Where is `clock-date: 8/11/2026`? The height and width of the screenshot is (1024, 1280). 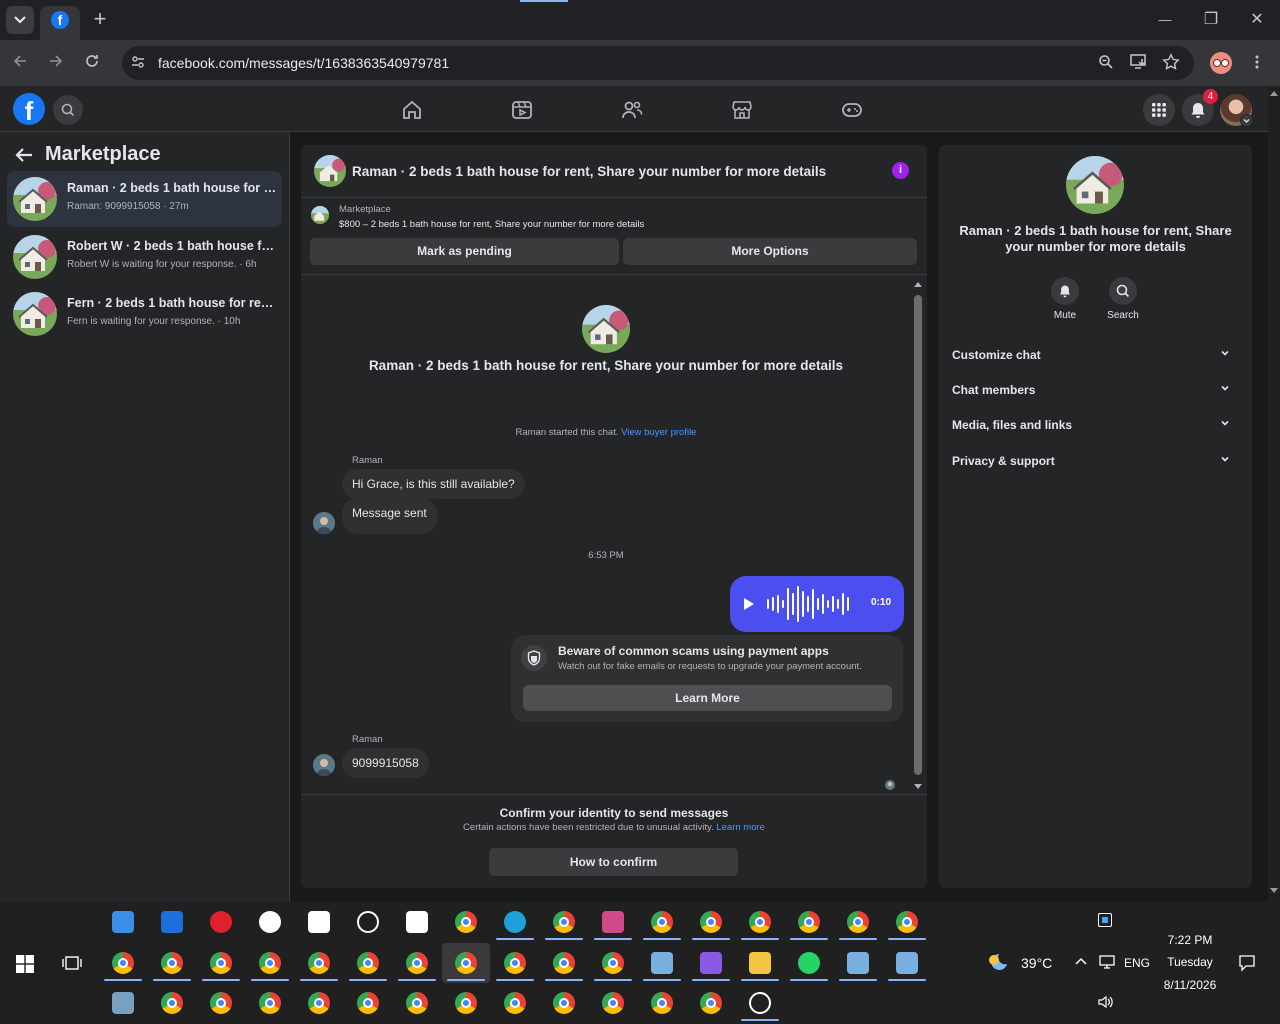 clock-date: 8/11/2026 is located at coordinates (1190, 985).